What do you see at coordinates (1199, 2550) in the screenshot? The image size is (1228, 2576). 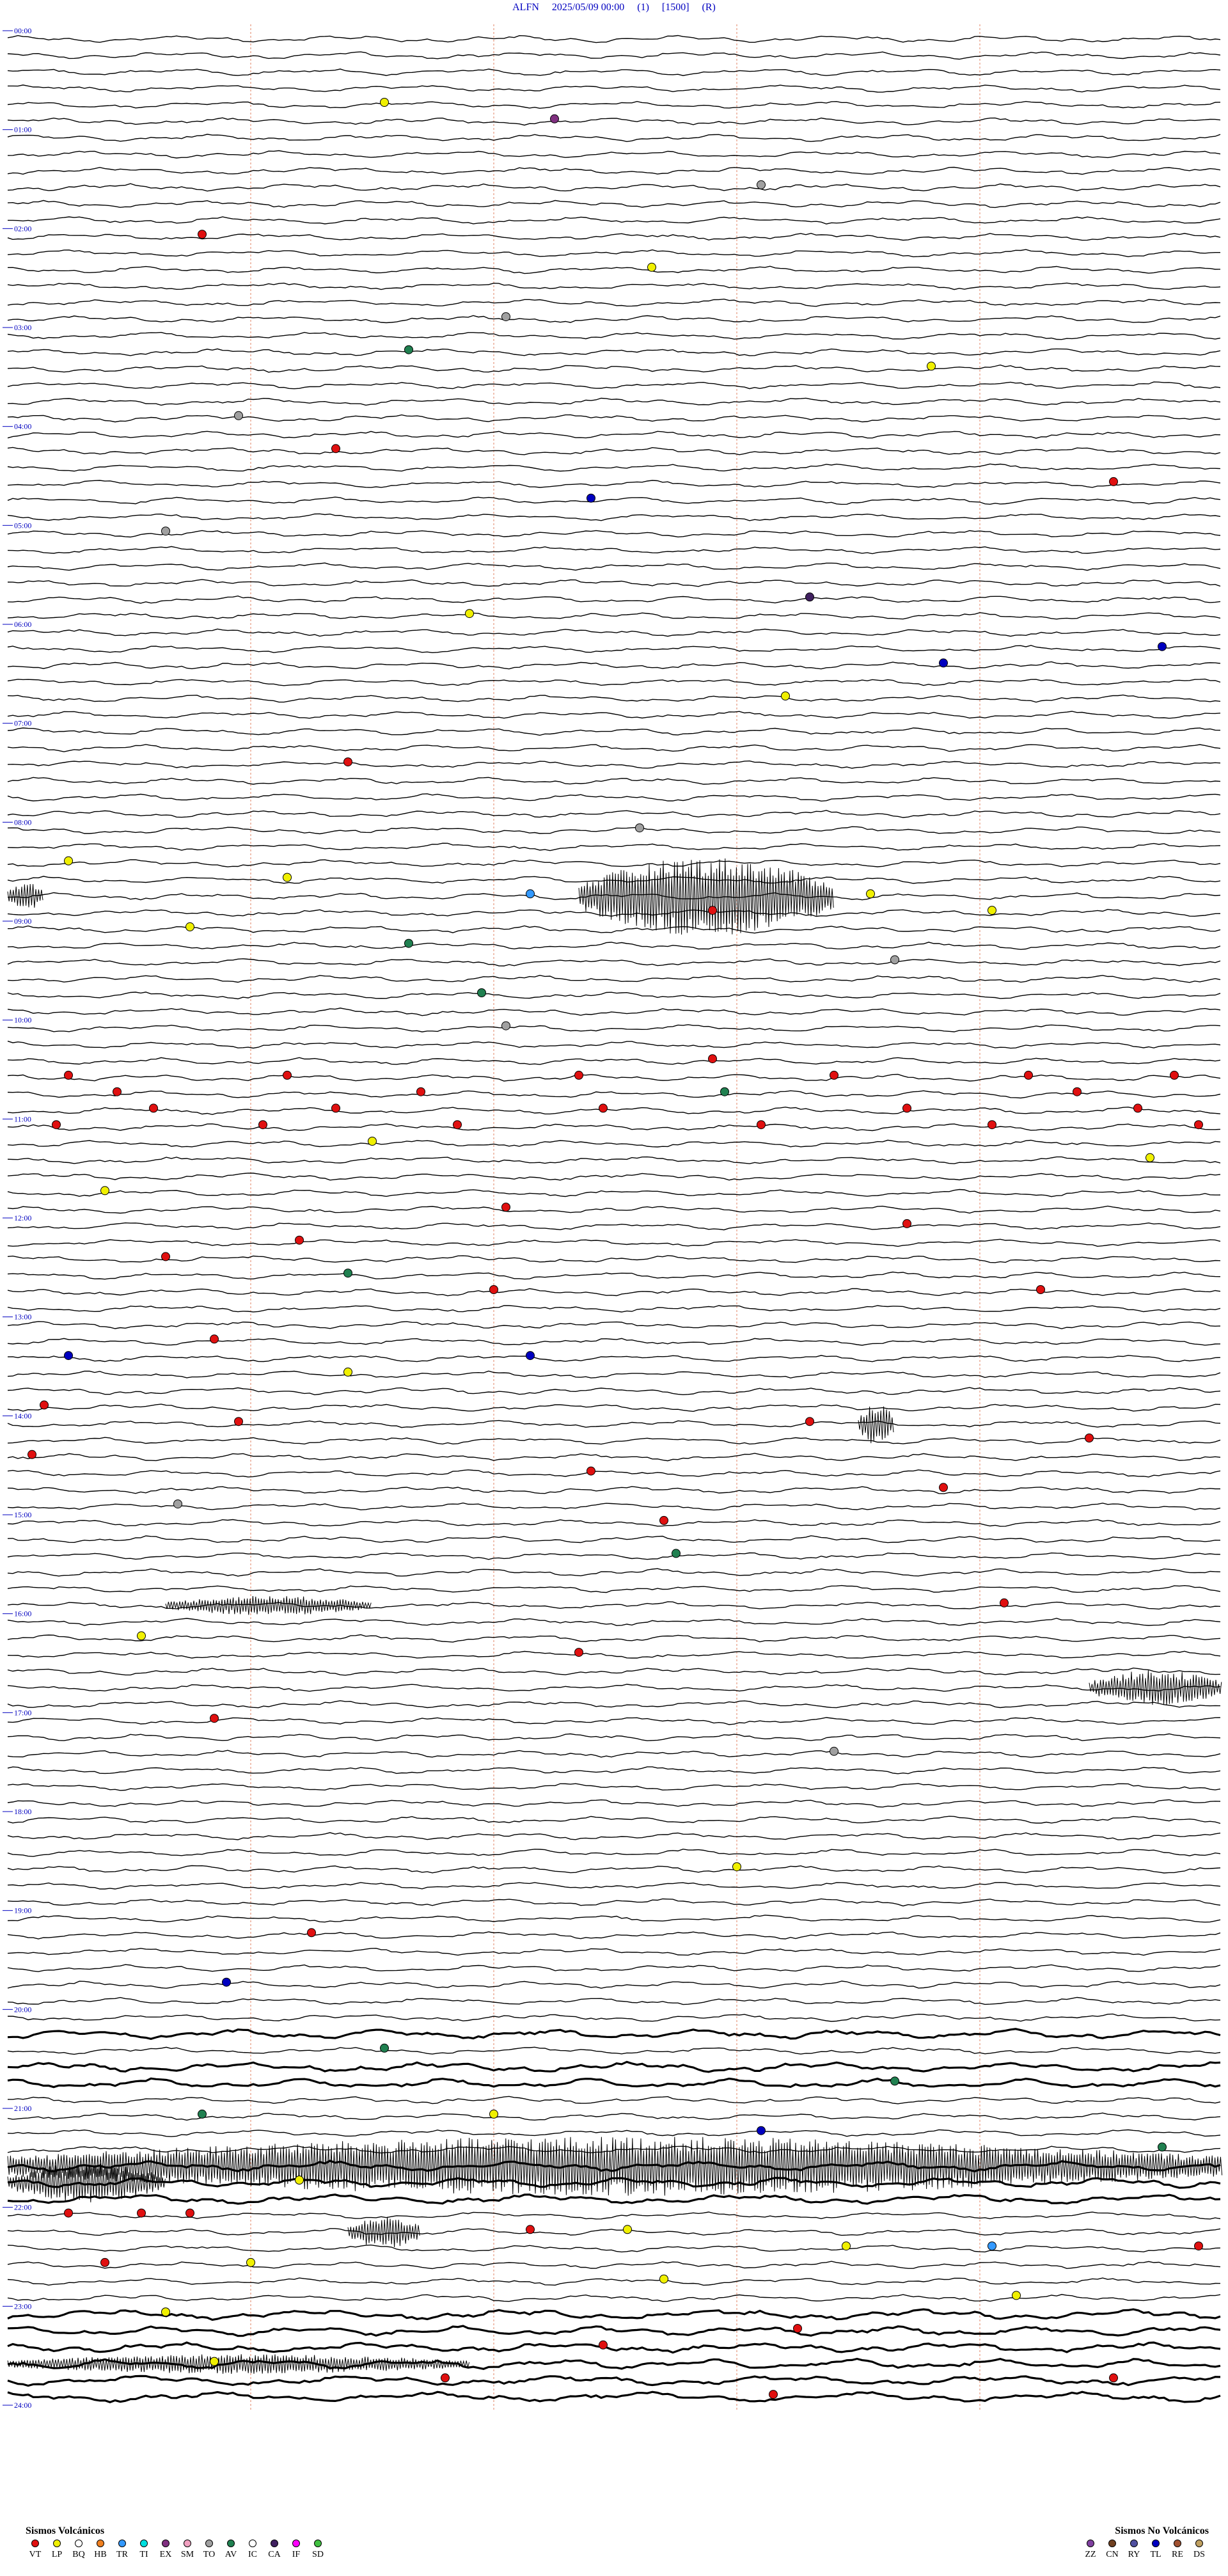 I see `legend-item-ds: DS` at bounding box center [1199, 2550].